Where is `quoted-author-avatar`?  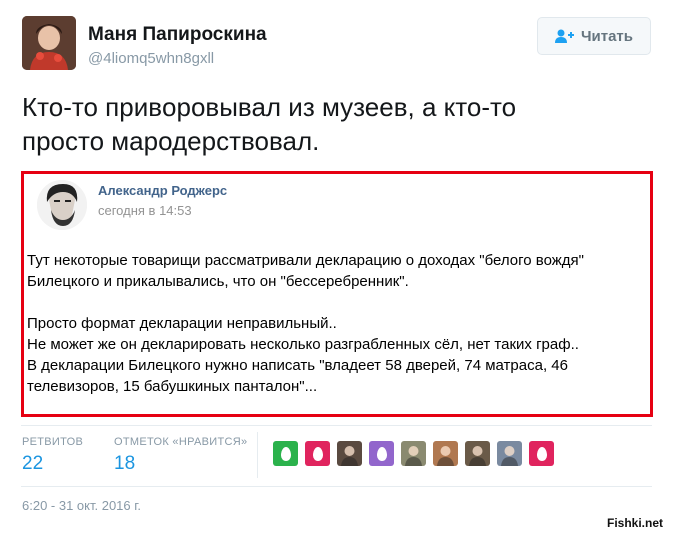
quoted-author-avatar is located at coordinates (62, 205).